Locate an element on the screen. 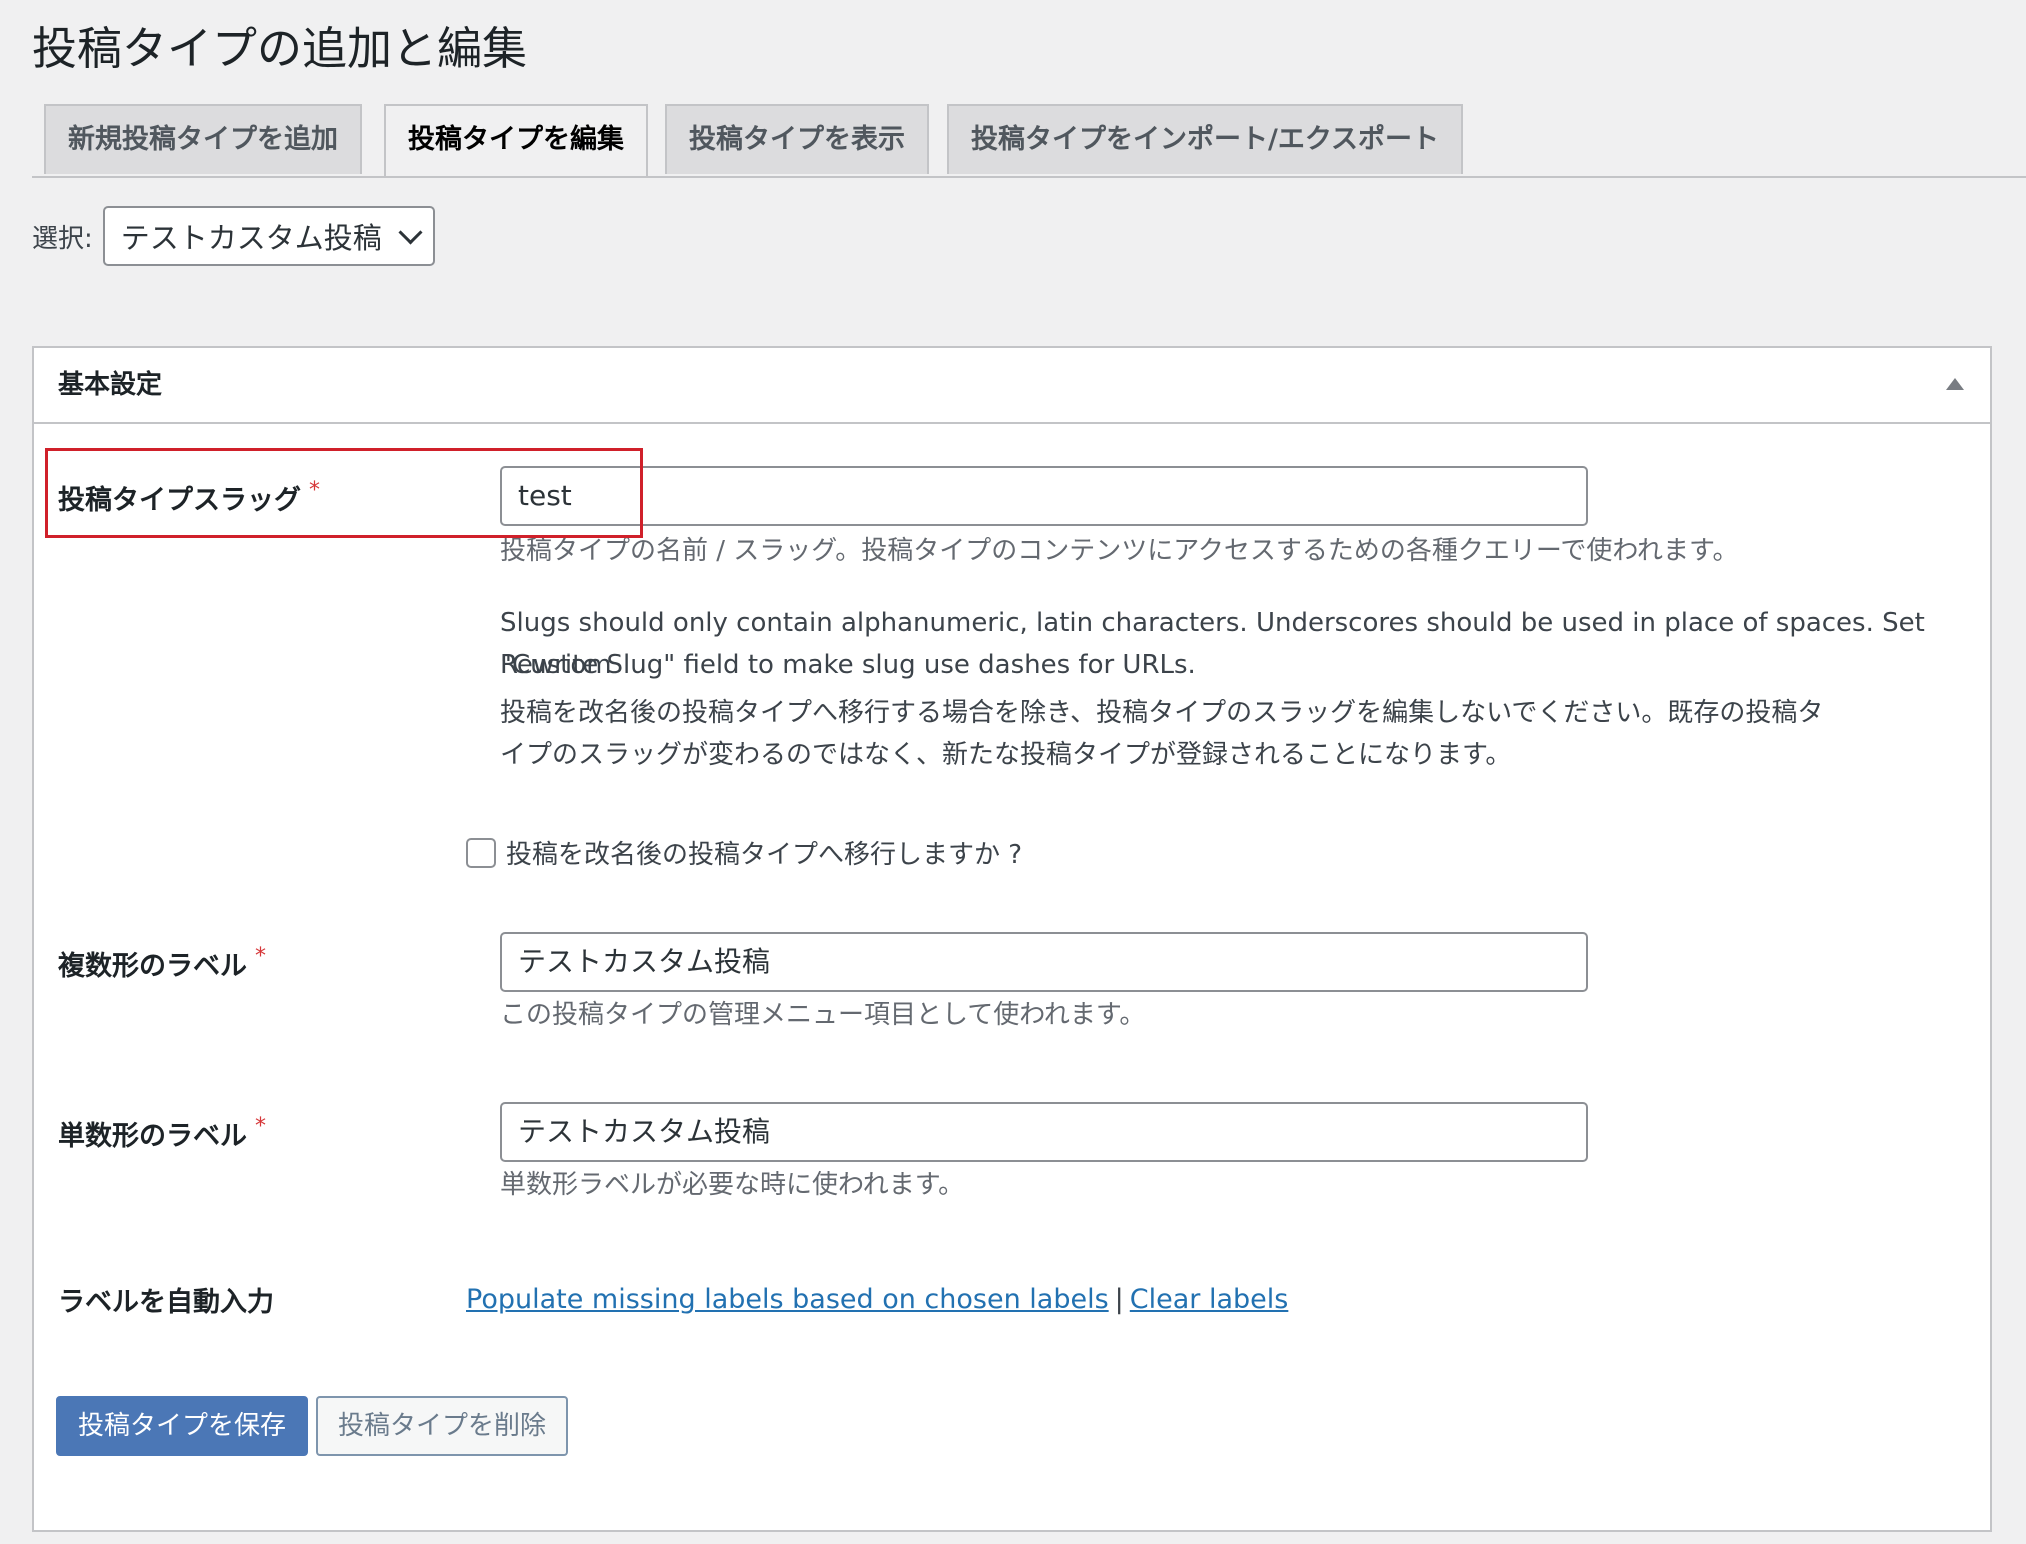  collapse-triangle-icon is located at coordinates (1955, 384).